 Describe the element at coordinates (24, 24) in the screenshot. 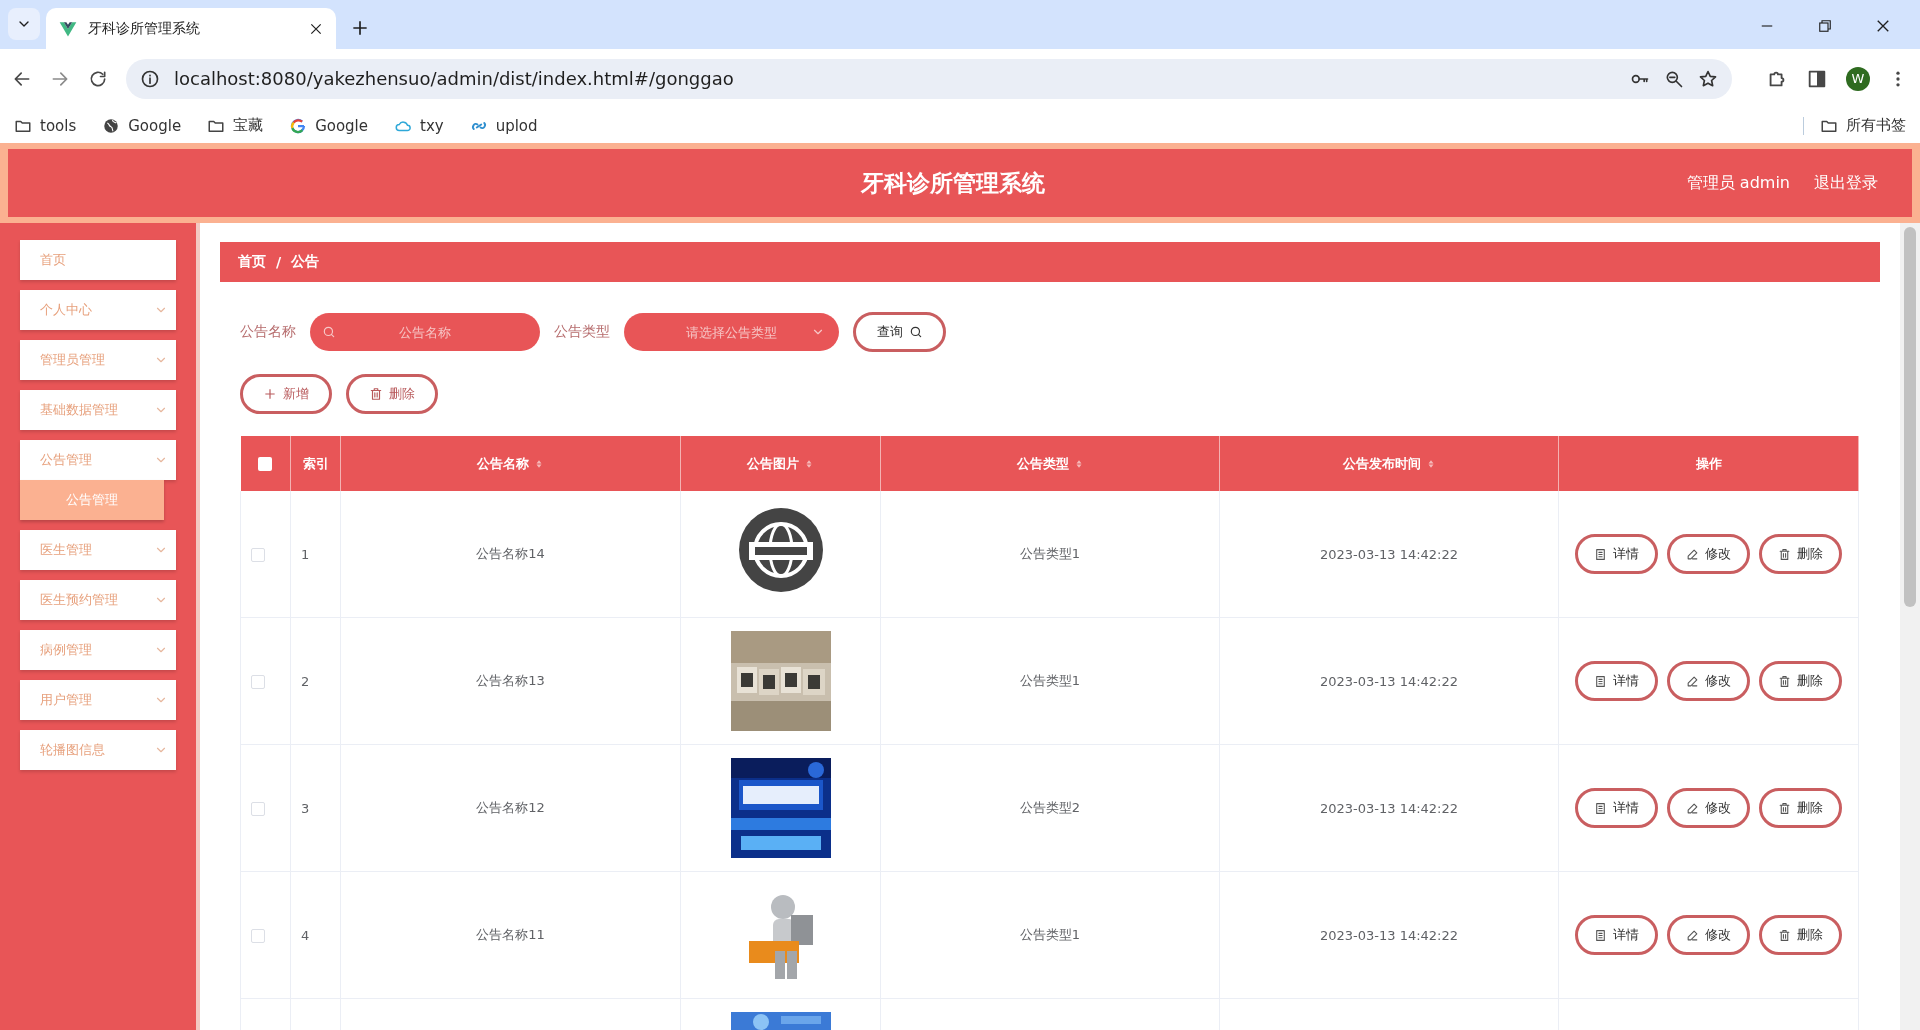

I see `tab-list-button` at that location.